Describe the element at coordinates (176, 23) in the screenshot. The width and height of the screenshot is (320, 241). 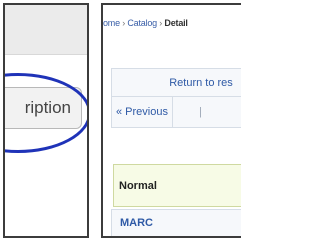
I see `breadcrumb-current: Detail` at that location.